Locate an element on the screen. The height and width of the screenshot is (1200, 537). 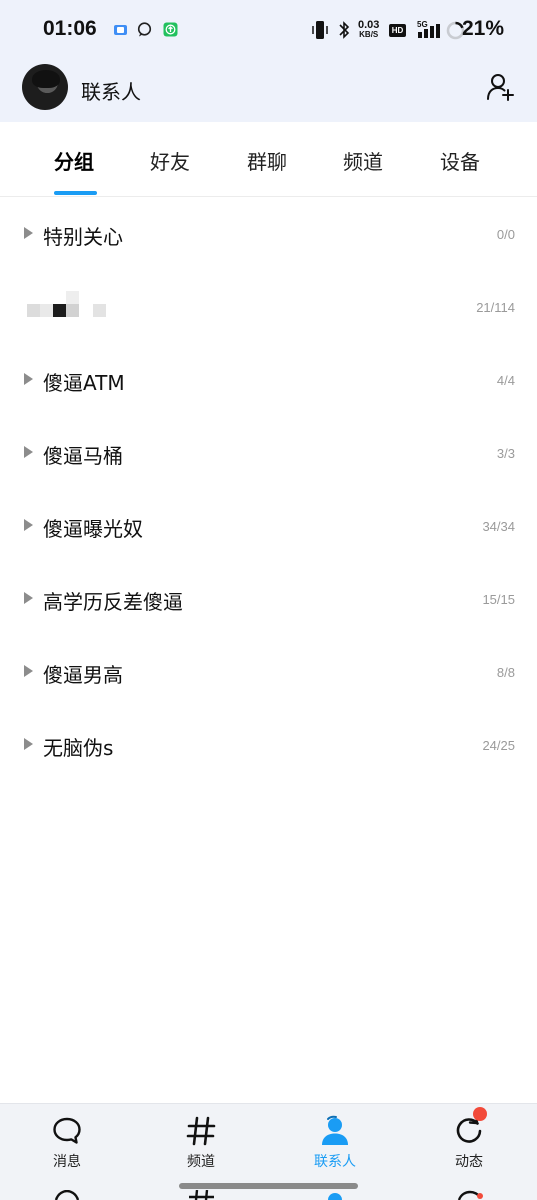
tab-bar: 分组 好友 群聊 频道 设备 is located at coordinates (268, 159).